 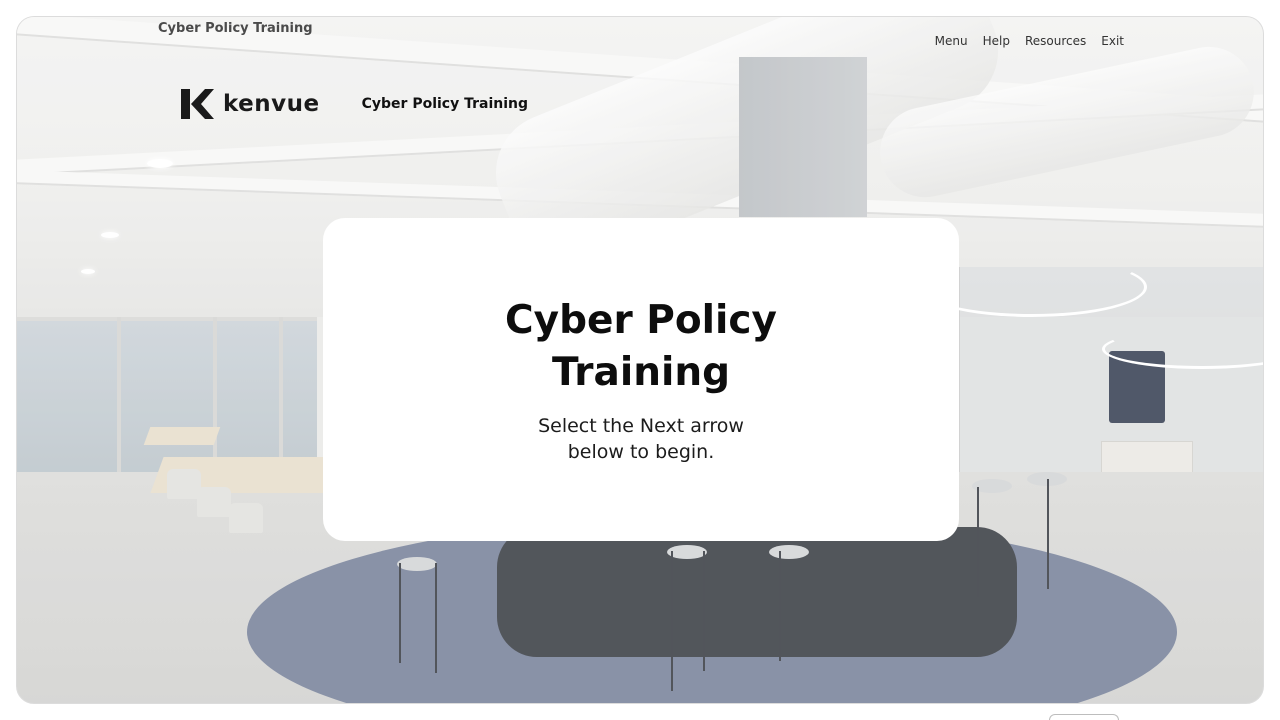 I want to click on kenvue-wordmark: kenvue, so click(x=271, y=104).